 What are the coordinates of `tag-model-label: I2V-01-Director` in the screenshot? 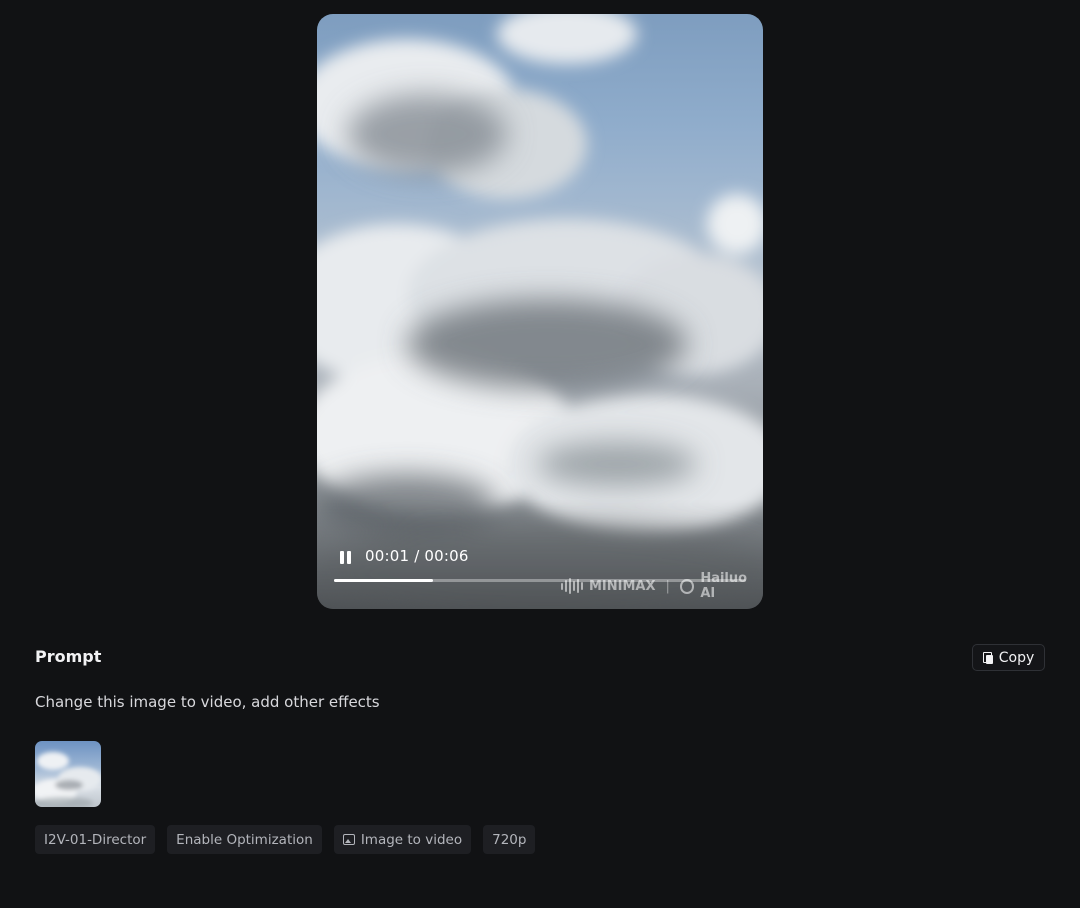 It's located at (95, 839).